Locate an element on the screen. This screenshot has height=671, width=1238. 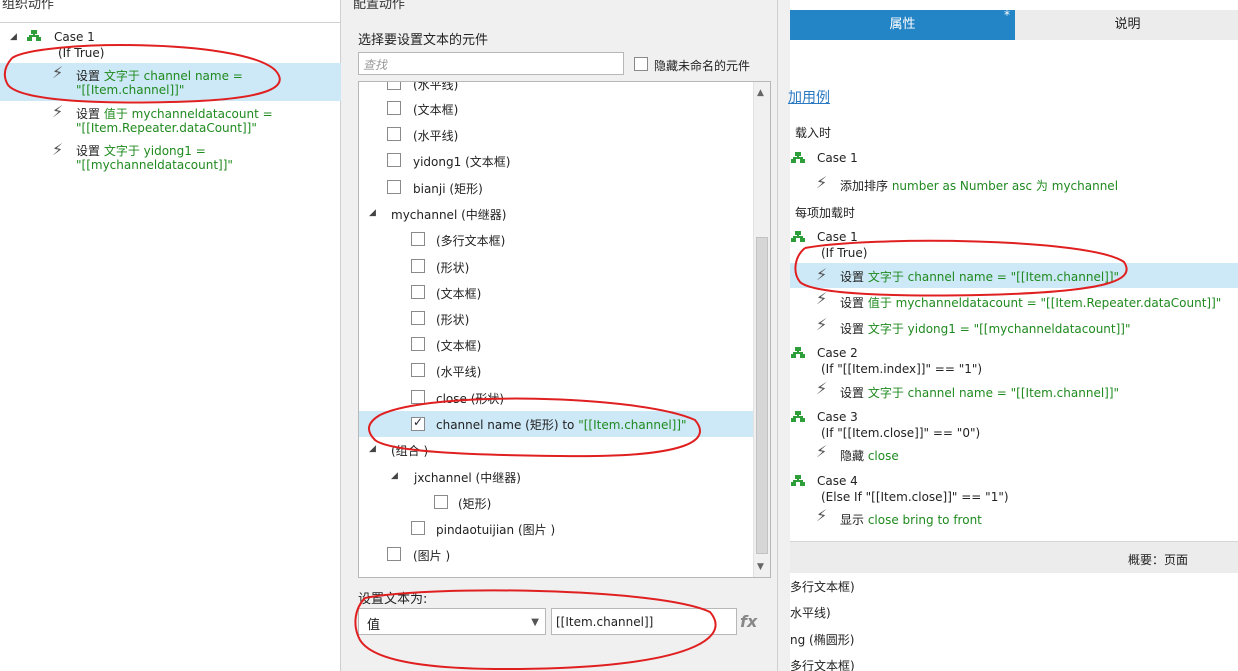
tab-properties: 属性 is located at coordinates (902, 25).